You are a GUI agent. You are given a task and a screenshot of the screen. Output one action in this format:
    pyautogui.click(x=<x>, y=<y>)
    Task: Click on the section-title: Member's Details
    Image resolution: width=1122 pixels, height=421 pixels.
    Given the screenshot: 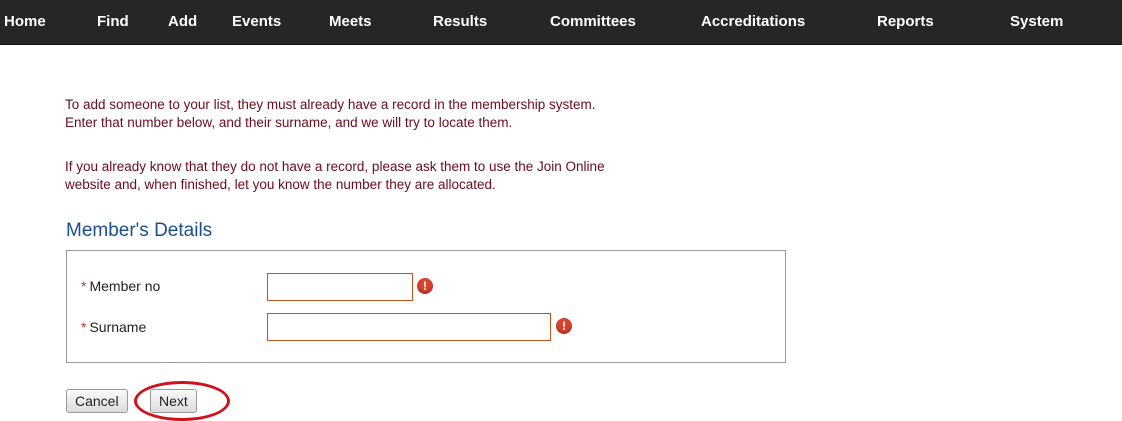 What is the action you would take?
    pyautogui.click(x=139, y=230)
    